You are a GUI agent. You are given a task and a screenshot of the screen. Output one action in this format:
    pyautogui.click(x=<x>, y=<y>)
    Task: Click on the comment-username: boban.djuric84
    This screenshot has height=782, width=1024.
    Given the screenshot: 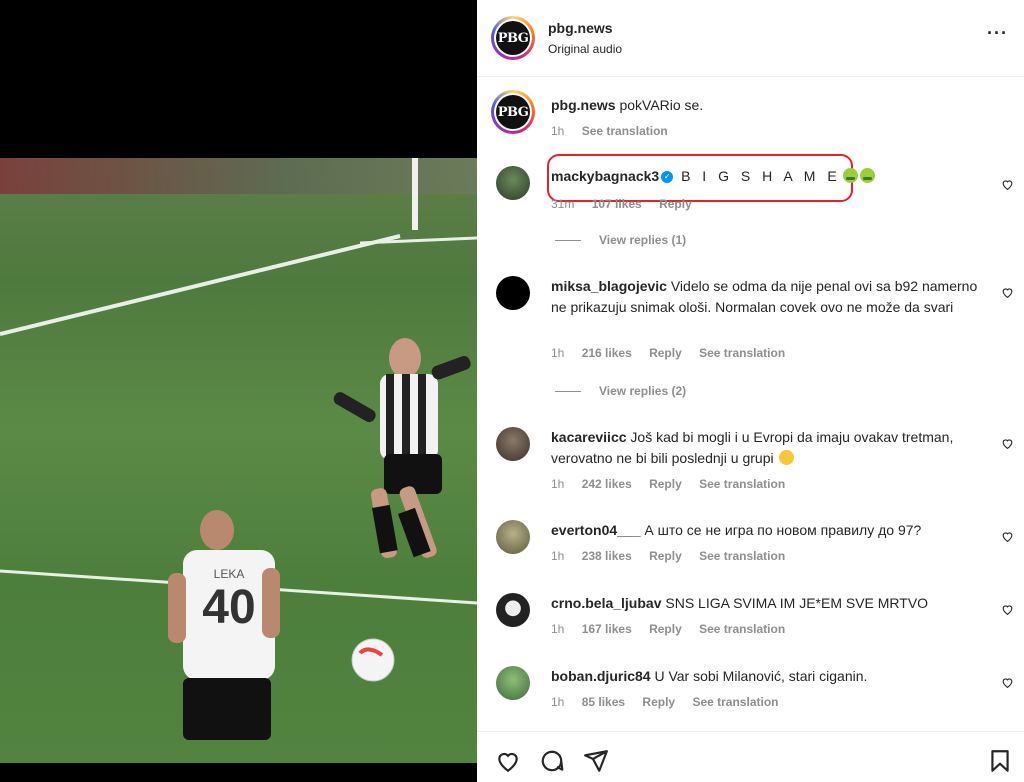 What is the action you would take?
    pyautogui.click(x=601, y=676)
    